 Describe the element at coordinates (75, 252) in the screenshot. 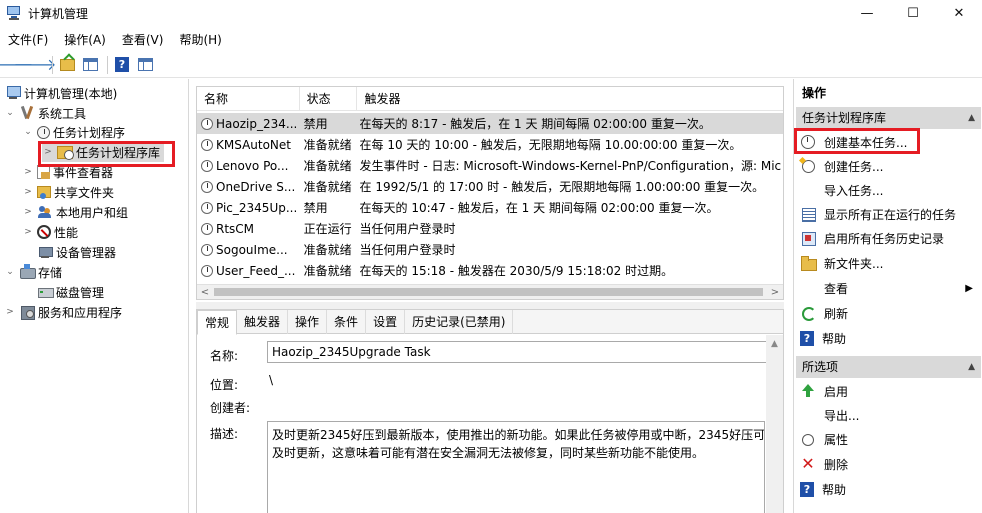

I see `tree-item-device-manager: 设备管理器` at that location.